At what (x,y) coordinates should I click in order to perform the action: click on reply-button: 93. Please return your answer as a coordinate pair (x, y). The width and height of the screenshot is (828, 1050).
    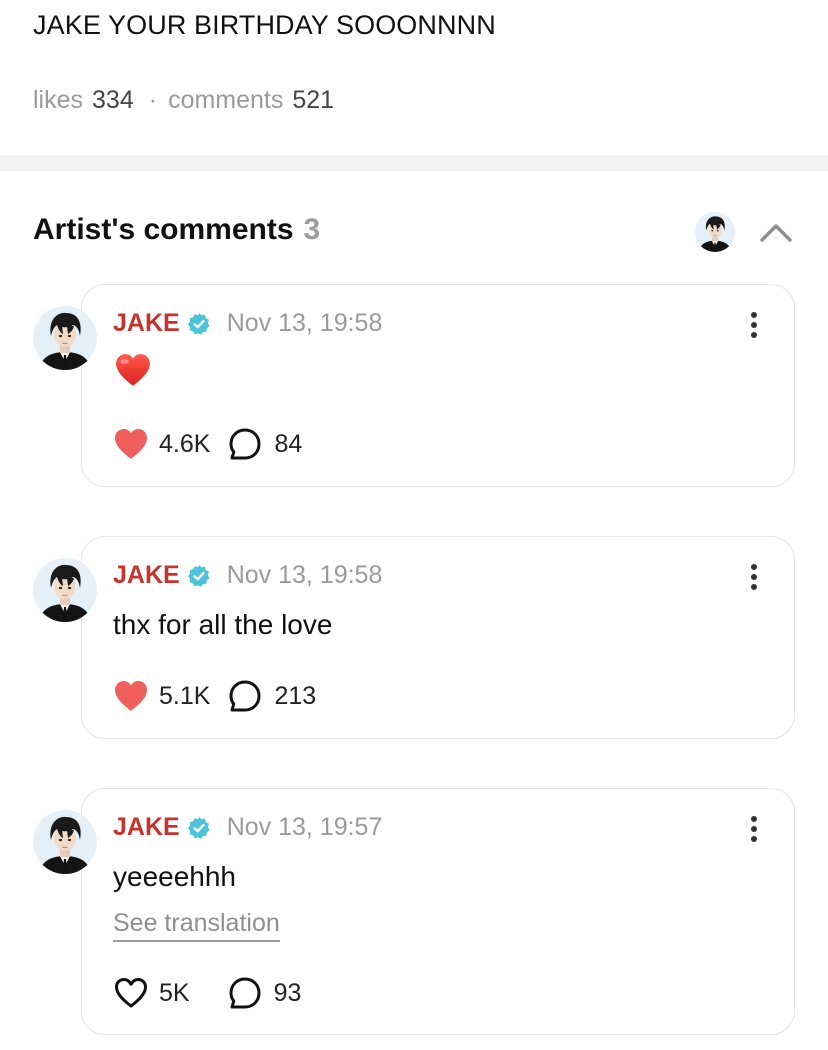
    Looking at the image, I should click on (265, 993).